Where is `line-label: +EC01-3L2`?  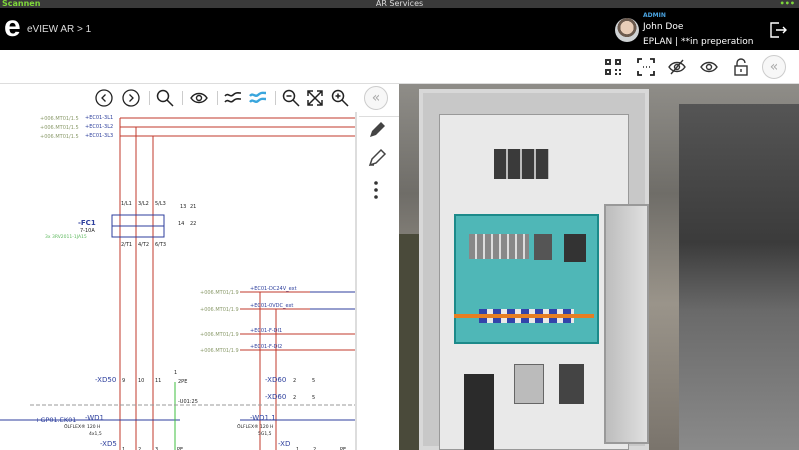 line-label: +EC01-3L2 is located at coordinates (99, 127).